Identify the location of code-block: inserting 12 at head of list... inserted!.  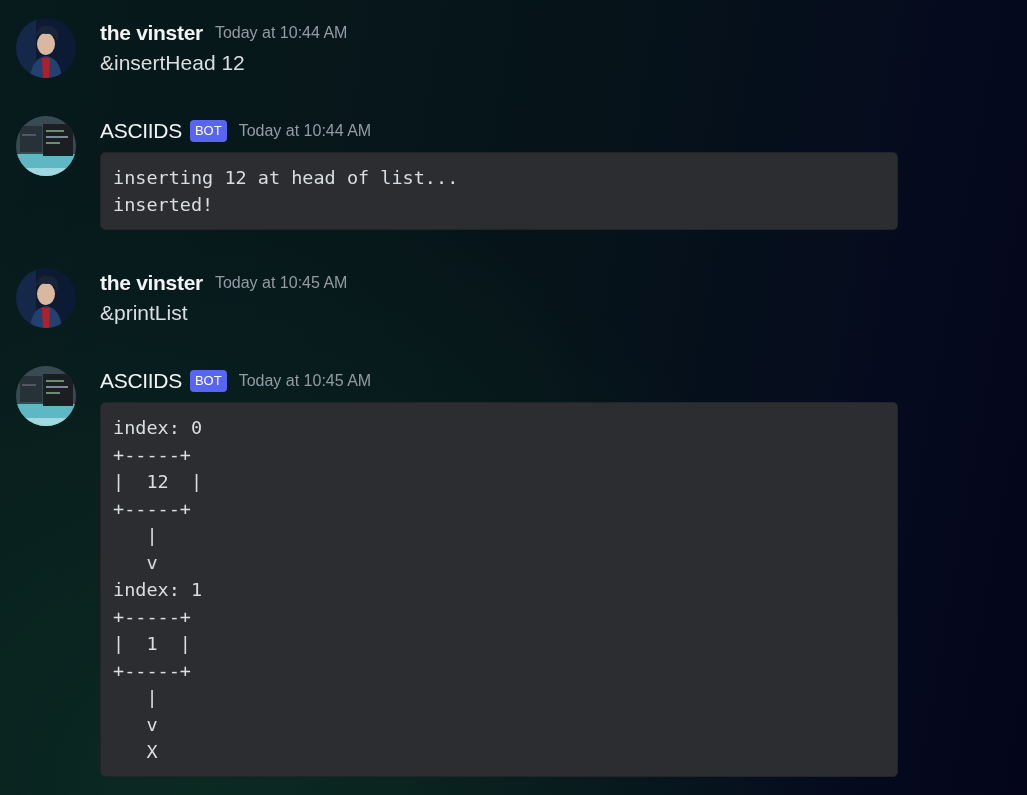
(499, 191).